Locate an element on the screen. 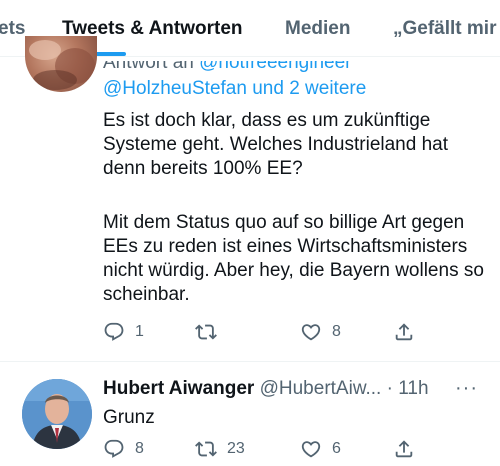 The width and height of the screenshot is (500, 466). like-count: 8 is located at coordinates (336, 331).